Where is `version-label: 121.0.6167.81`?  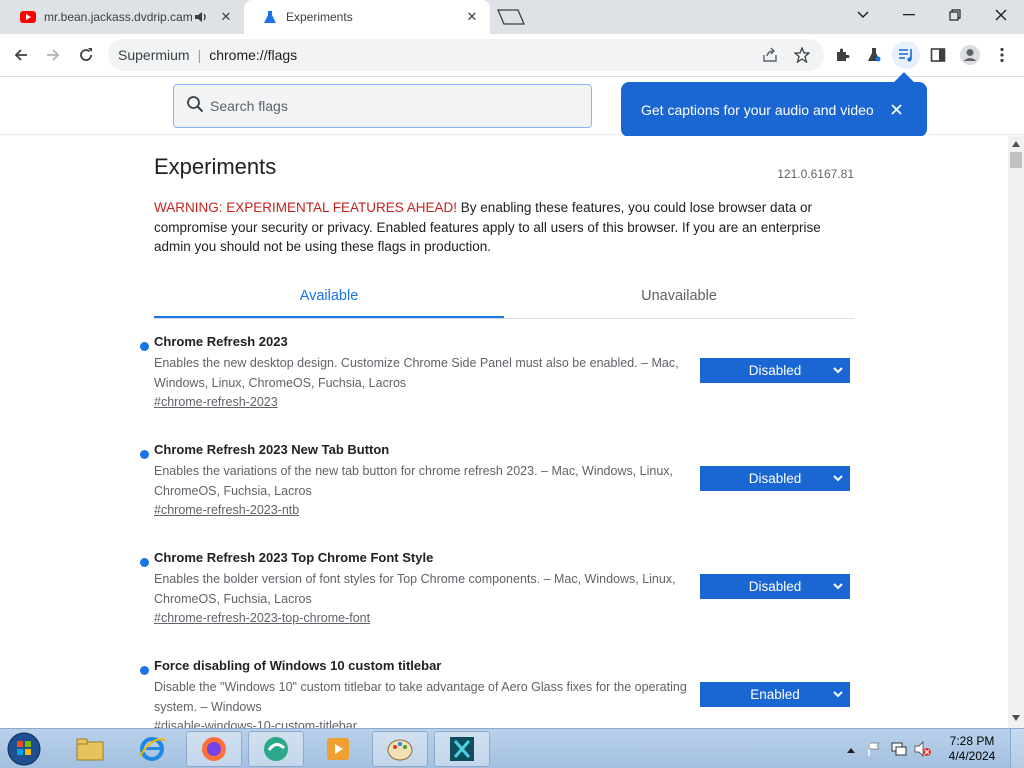 version-label: 121.0.6167.81 is located at coordinates (815, 174).